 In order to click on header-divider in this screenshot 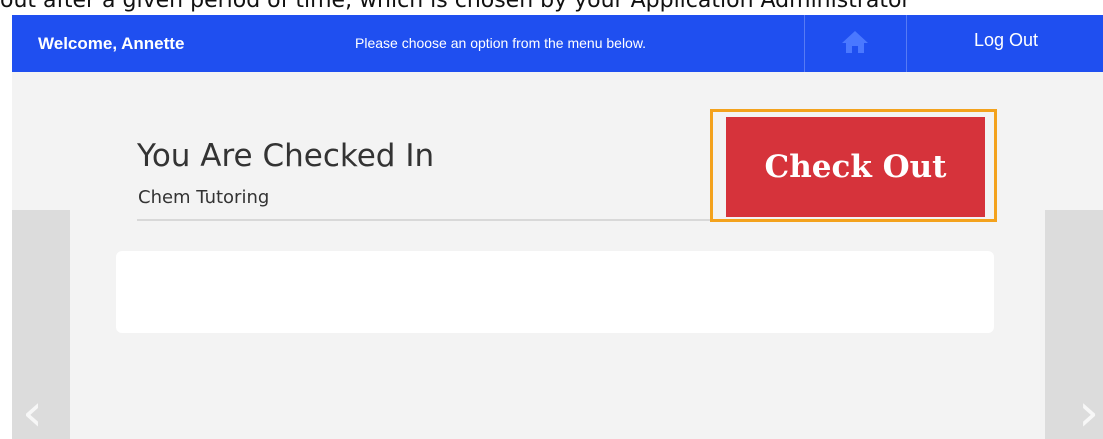, I will do `click(906, 43)`.